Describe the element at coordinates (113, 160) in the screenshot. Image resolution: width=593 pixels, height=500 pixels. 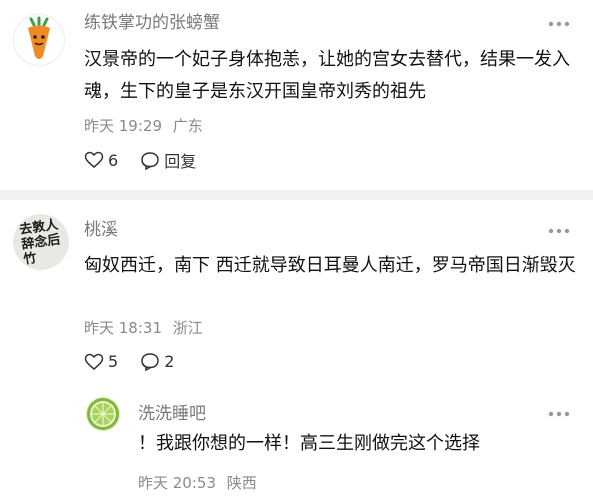
I see `like-count: 6` at that location.